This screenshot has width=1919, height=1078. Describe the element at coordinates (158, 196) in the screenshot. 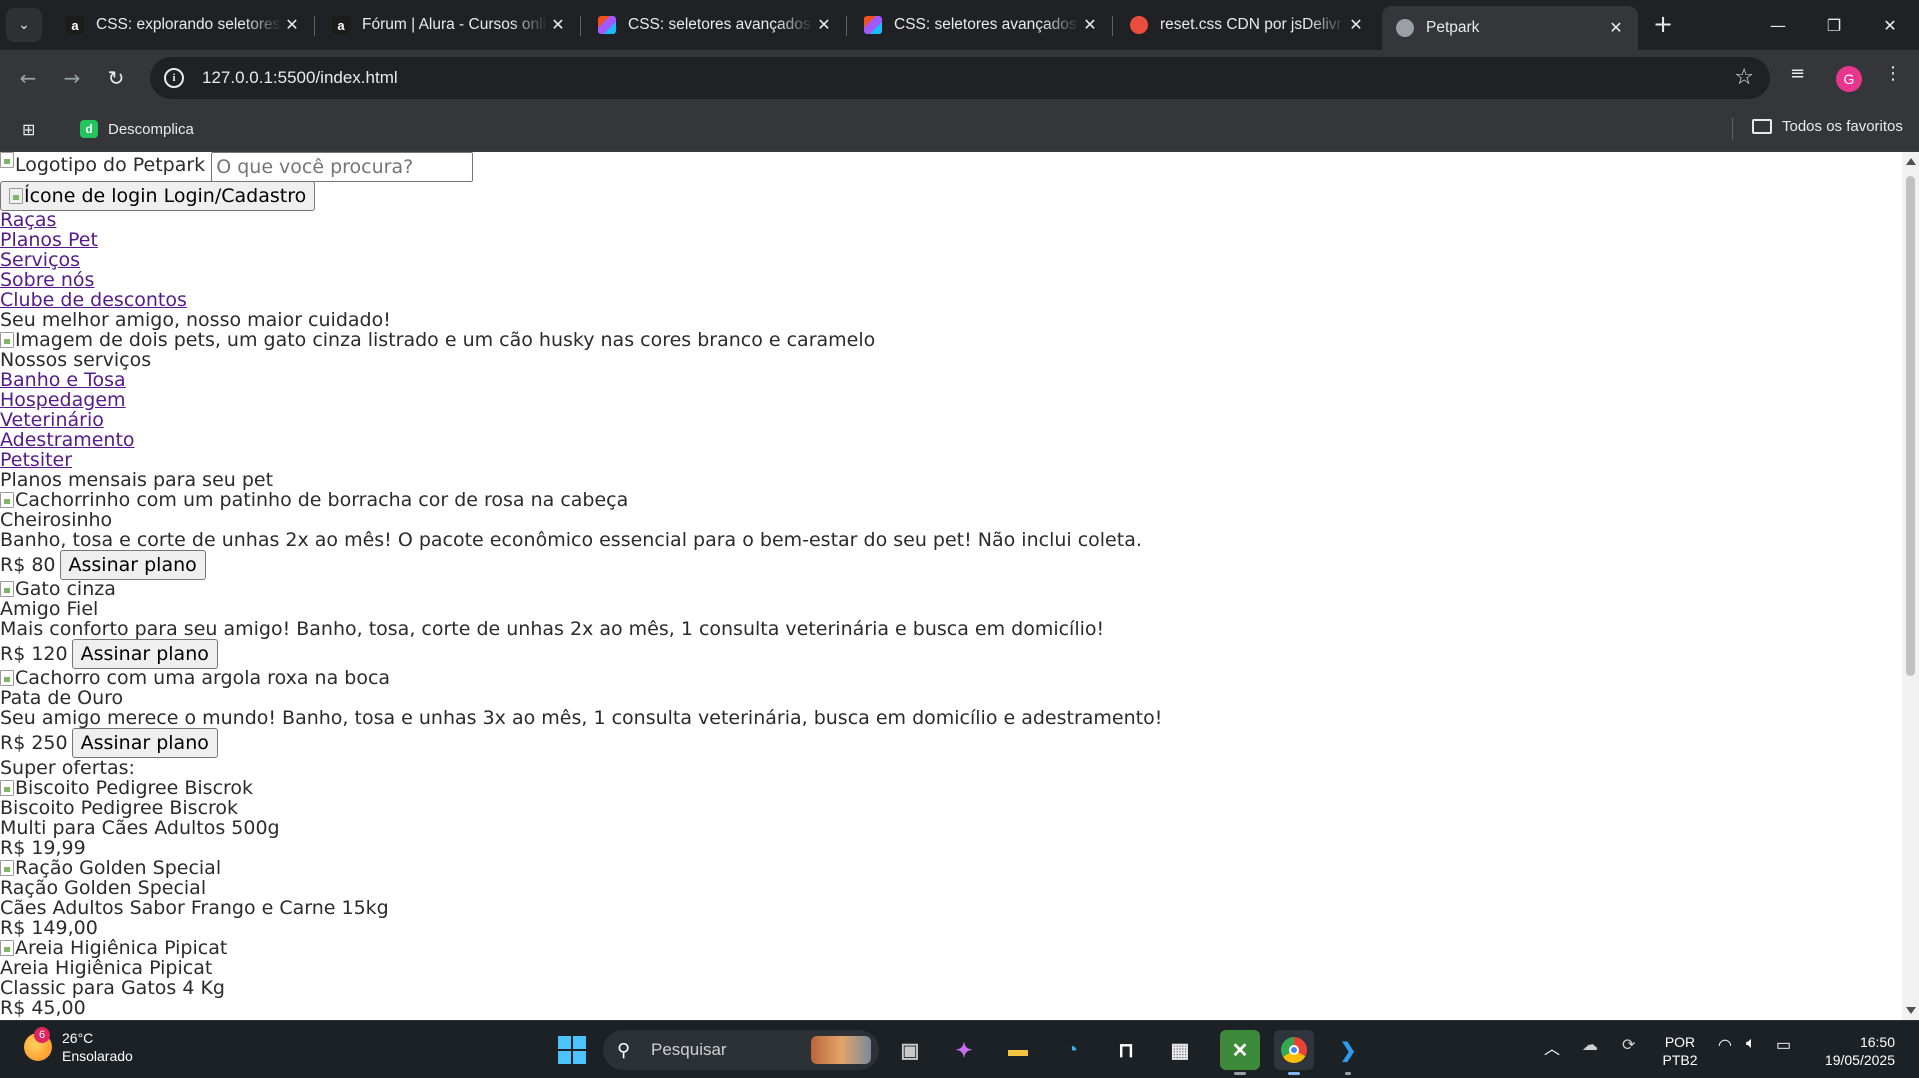

I see `login-button: Ícone de login Login/Cadastro` at that location.